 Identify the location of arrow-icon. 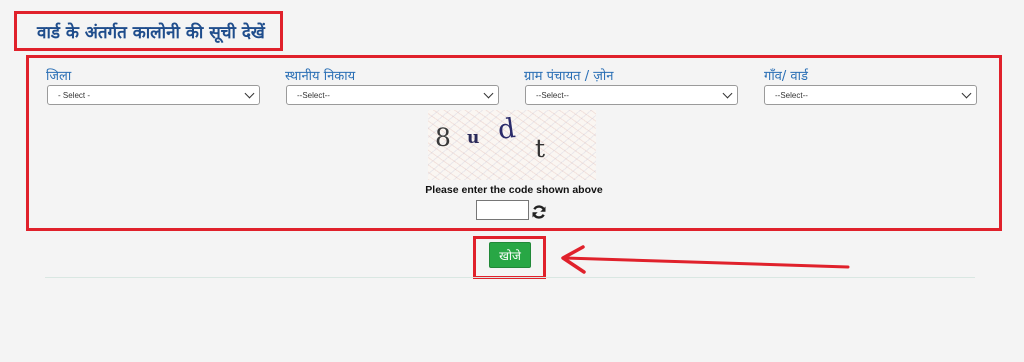
(705, 259).